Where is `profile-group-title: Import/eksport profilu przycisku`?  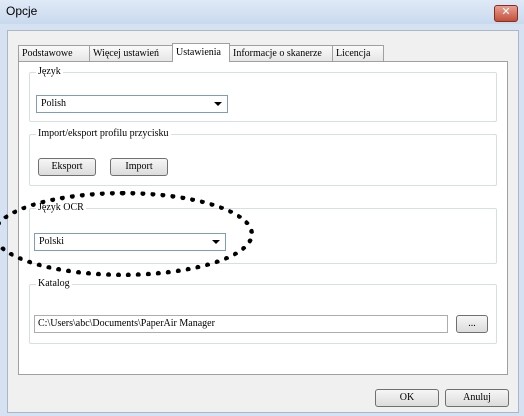
profile-group-title: Import/eksport profilu przycisku is located at coordinates (103, 133).